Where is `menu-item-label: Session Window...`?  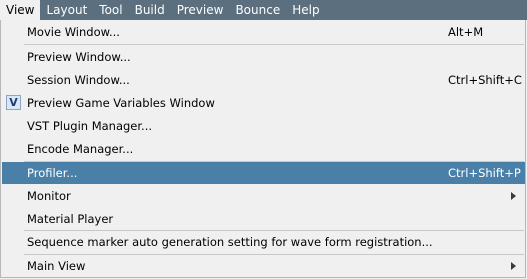
menu-item-label: Session Window... is located at coordinates (78, 80).